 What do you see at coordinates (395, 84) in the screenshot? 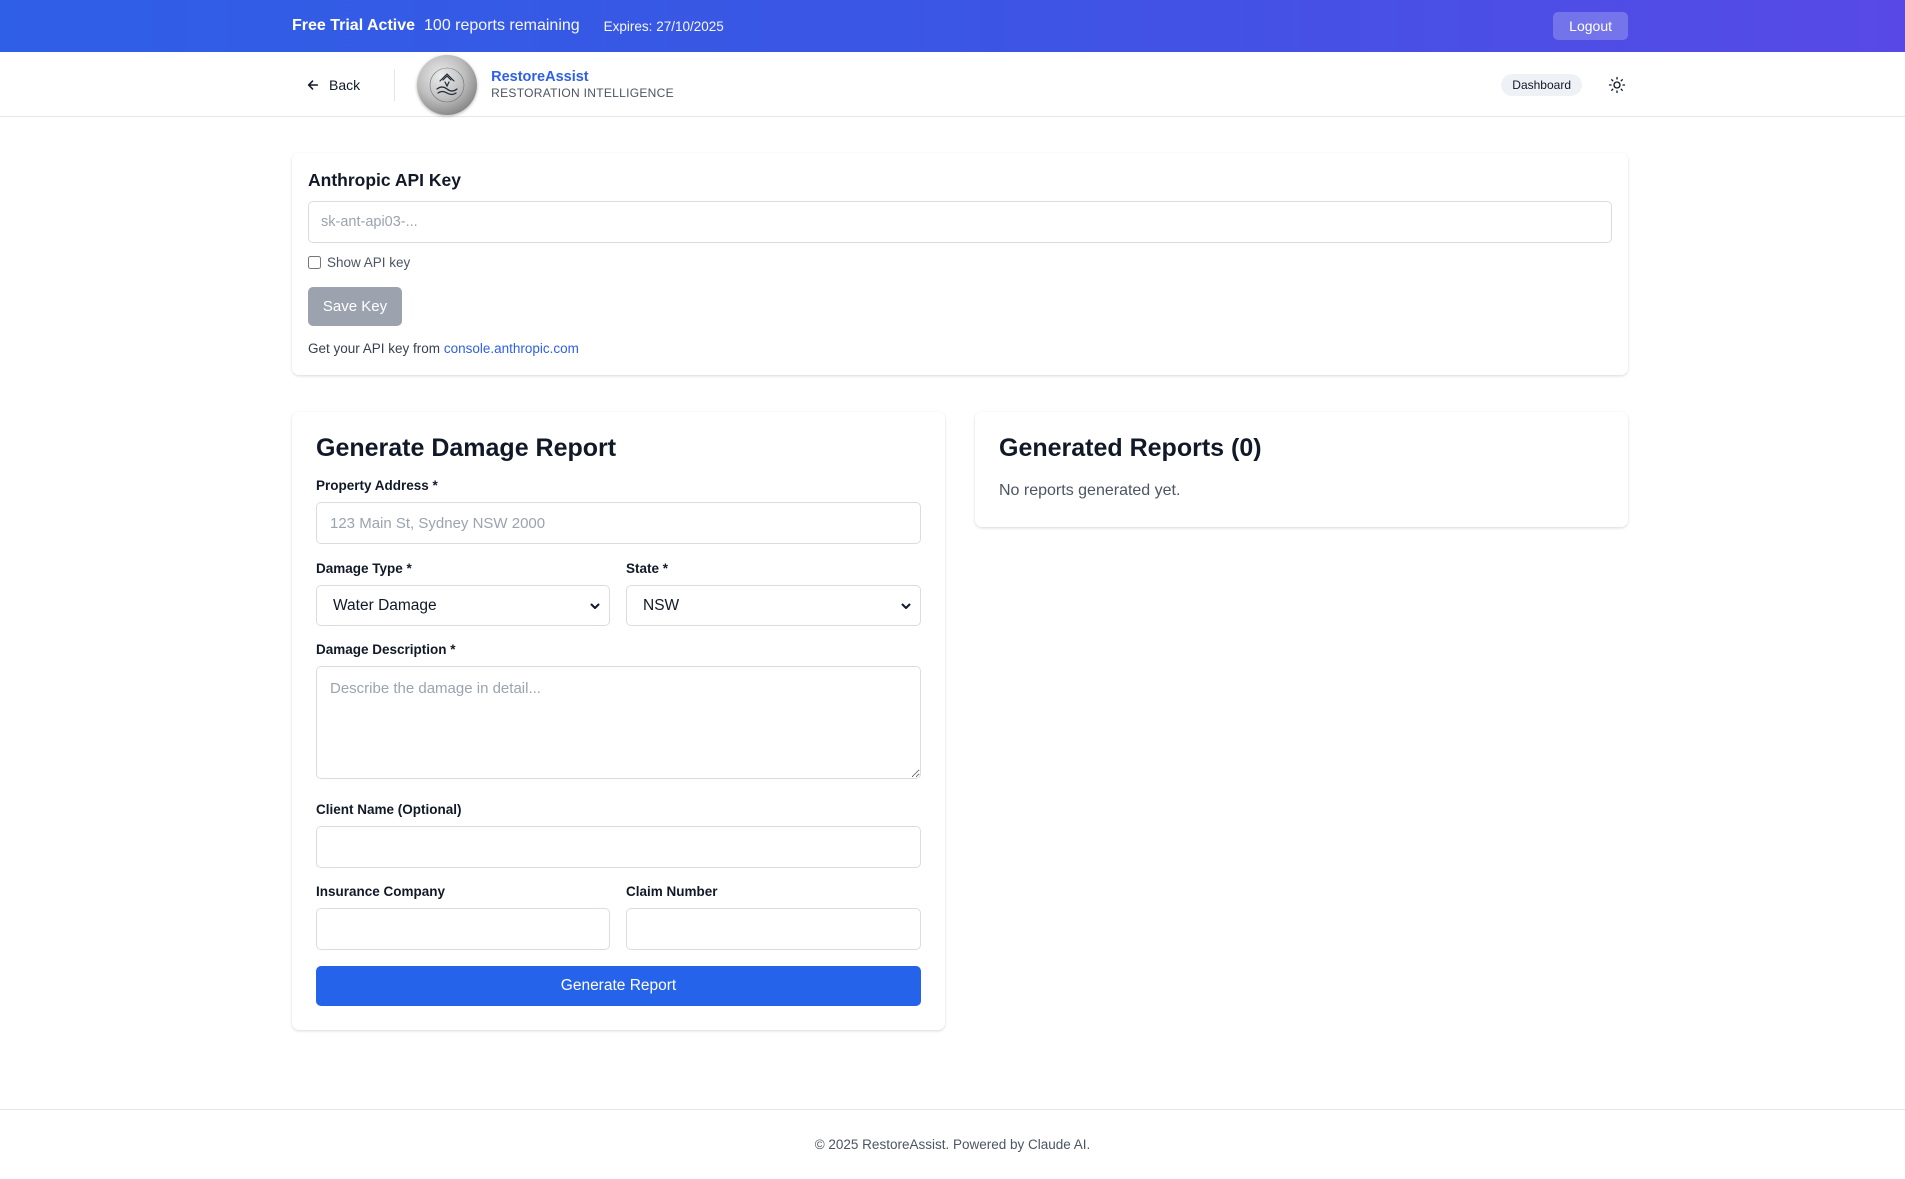
I see `header-divider` at bounding box center [395, 84].